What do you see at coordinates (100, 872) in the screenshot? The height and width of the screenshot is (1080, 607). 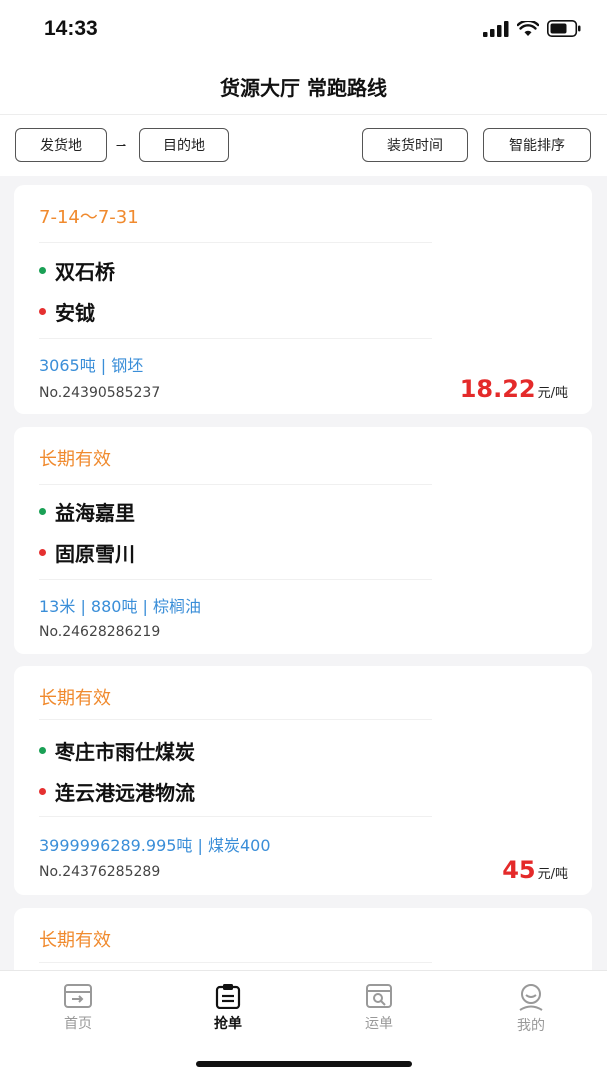 I see `order-number: No.24376285289` at bounding box center [100, 872].